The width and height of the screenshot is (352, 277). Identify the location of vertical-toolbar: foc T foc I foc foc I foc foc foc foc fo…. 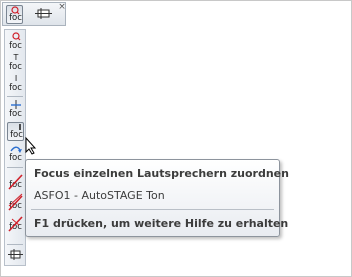
(15, 147).